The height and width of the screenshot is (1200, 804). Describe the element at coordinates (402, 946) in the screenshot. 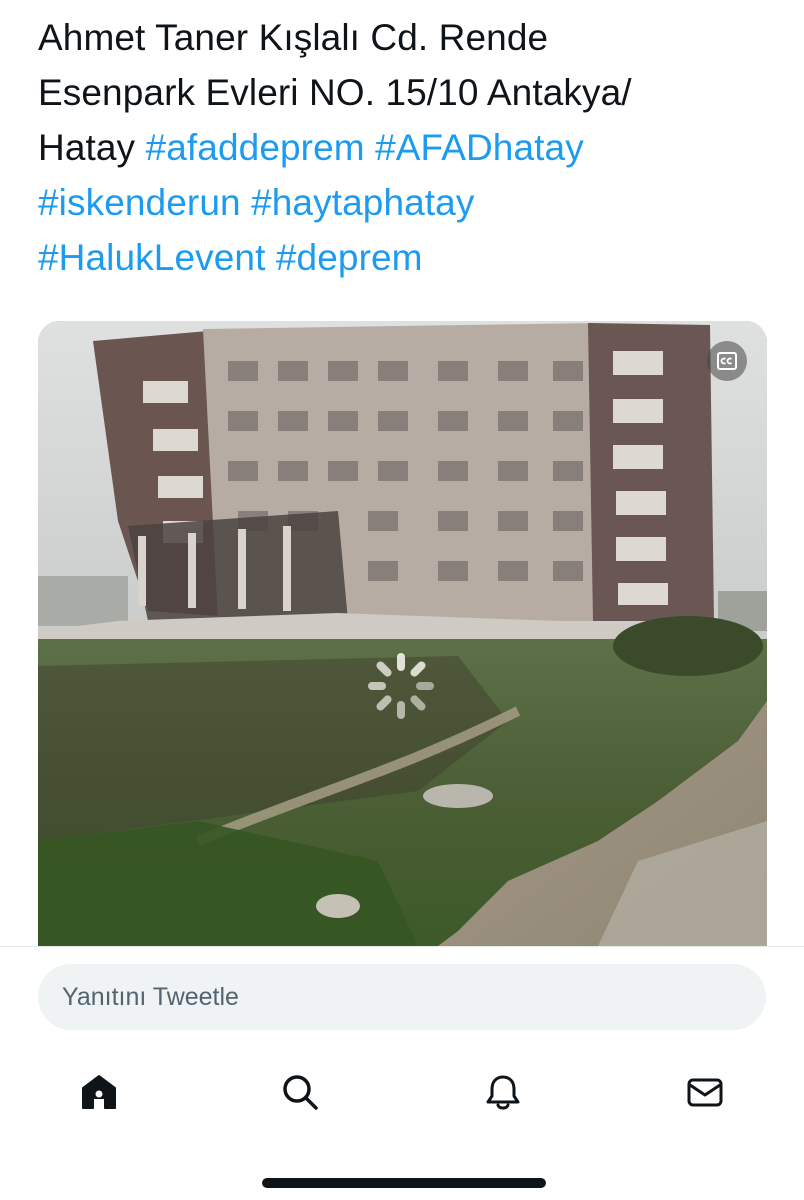

I see `divider` at that location.